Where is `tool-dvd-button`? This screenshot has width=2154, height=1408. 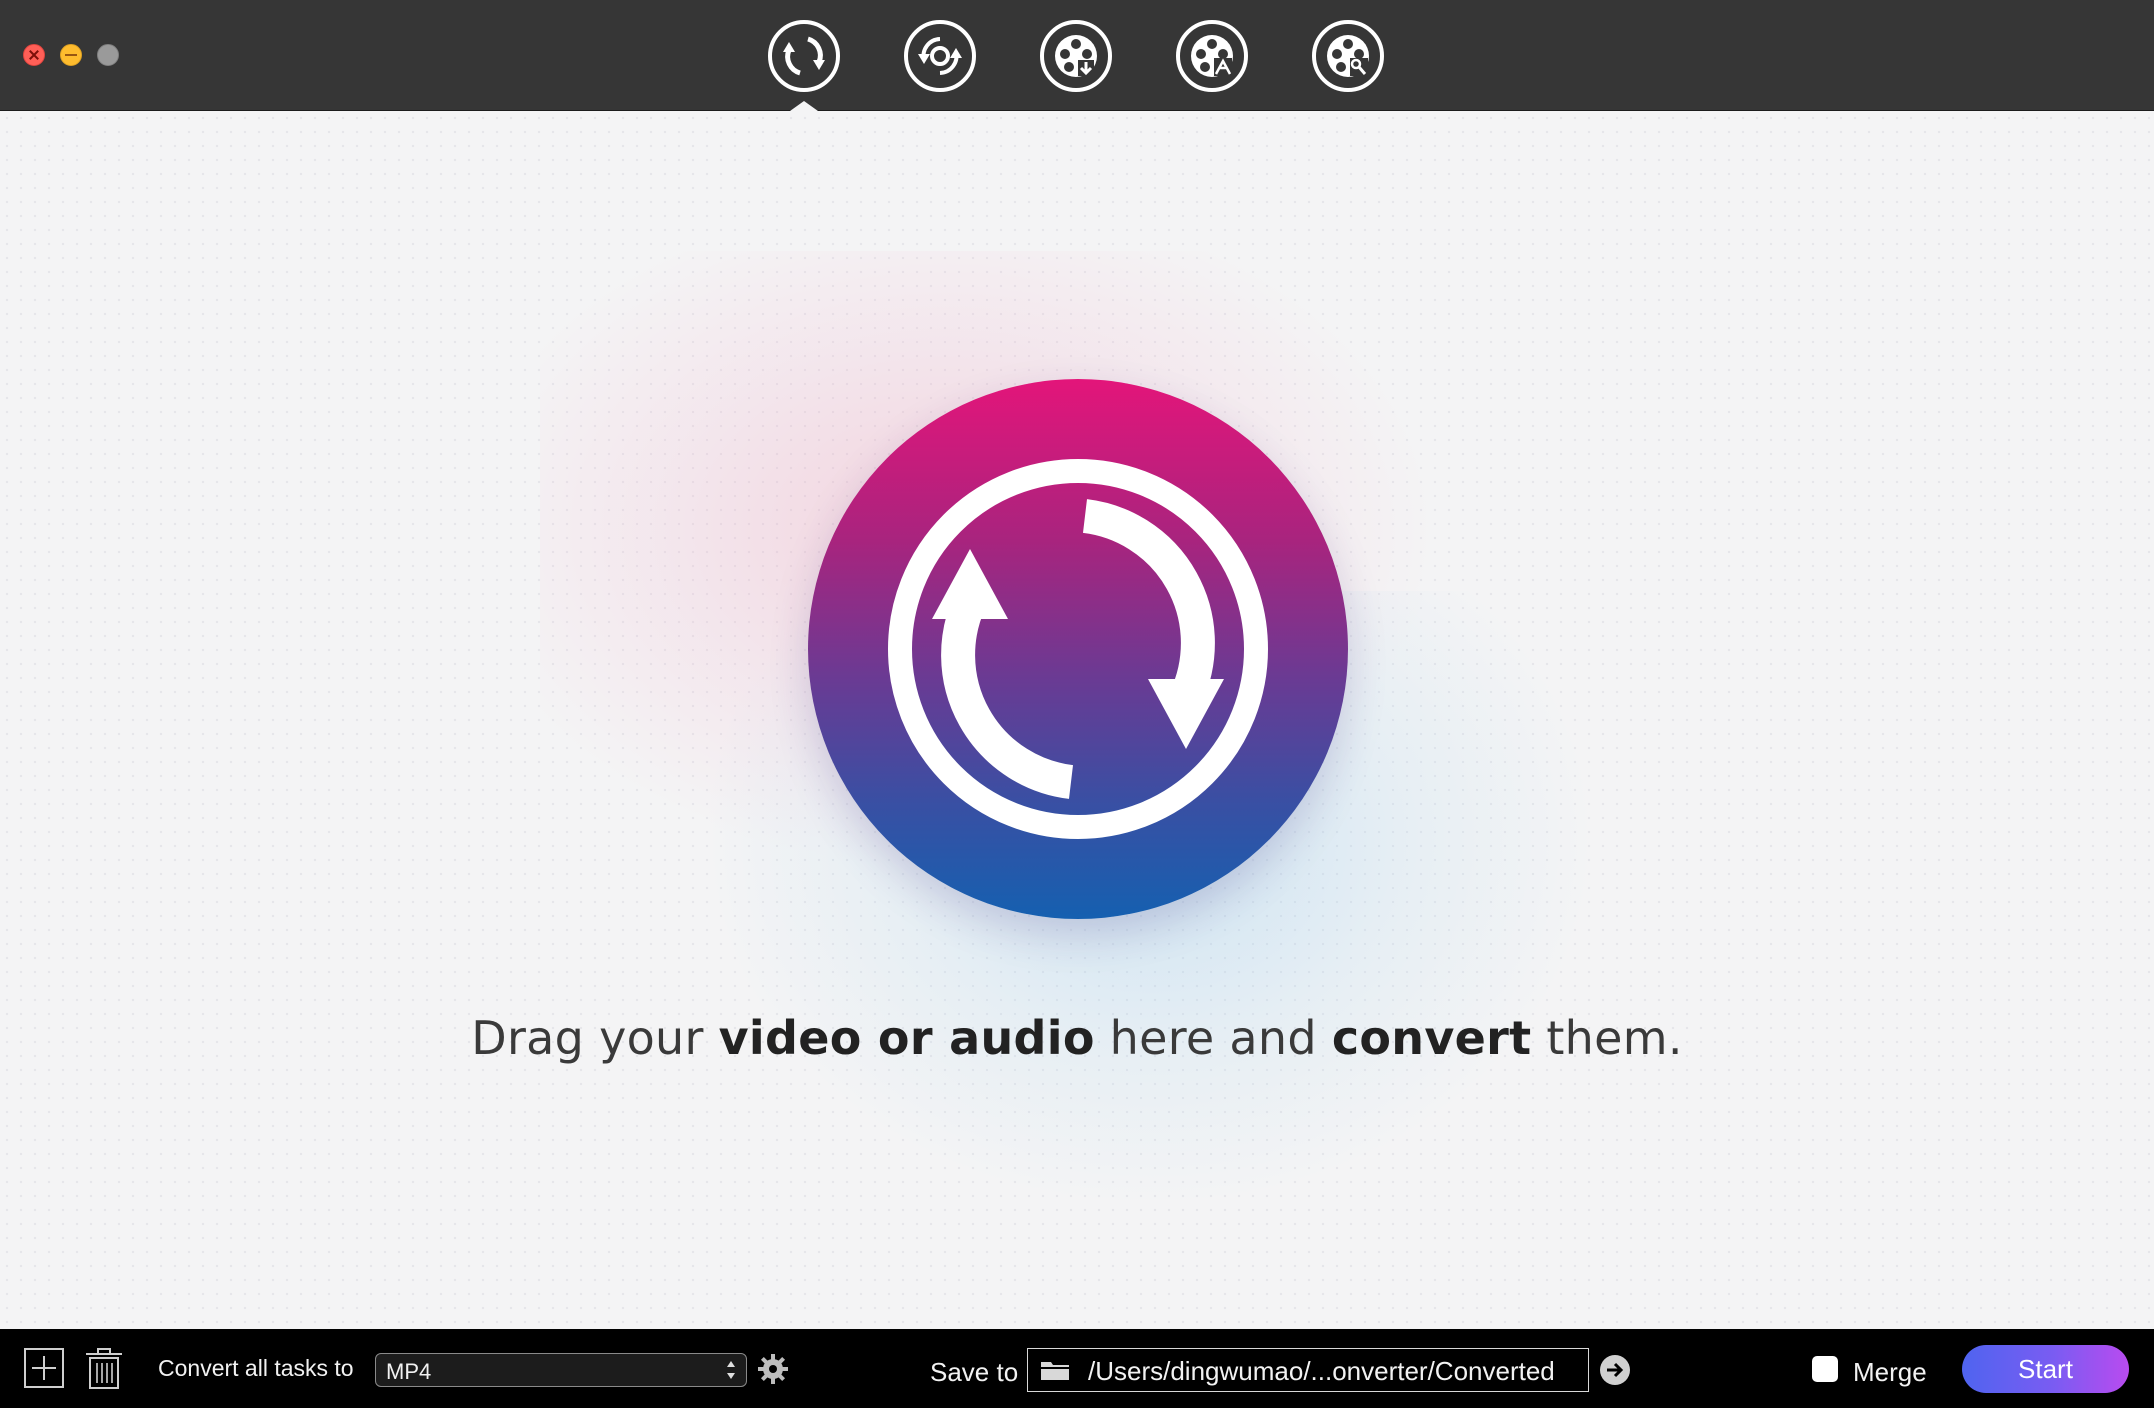 tool-dvd-button is located at coordinates (940, 56).